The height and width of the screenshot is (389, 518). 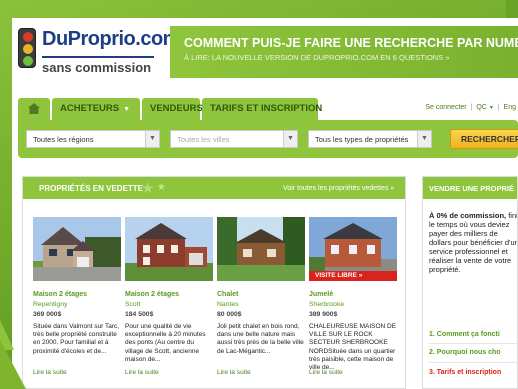 I want to click on tab-pricing: TARIFS ET INSCRIPTION, so click(x=262, y=109).